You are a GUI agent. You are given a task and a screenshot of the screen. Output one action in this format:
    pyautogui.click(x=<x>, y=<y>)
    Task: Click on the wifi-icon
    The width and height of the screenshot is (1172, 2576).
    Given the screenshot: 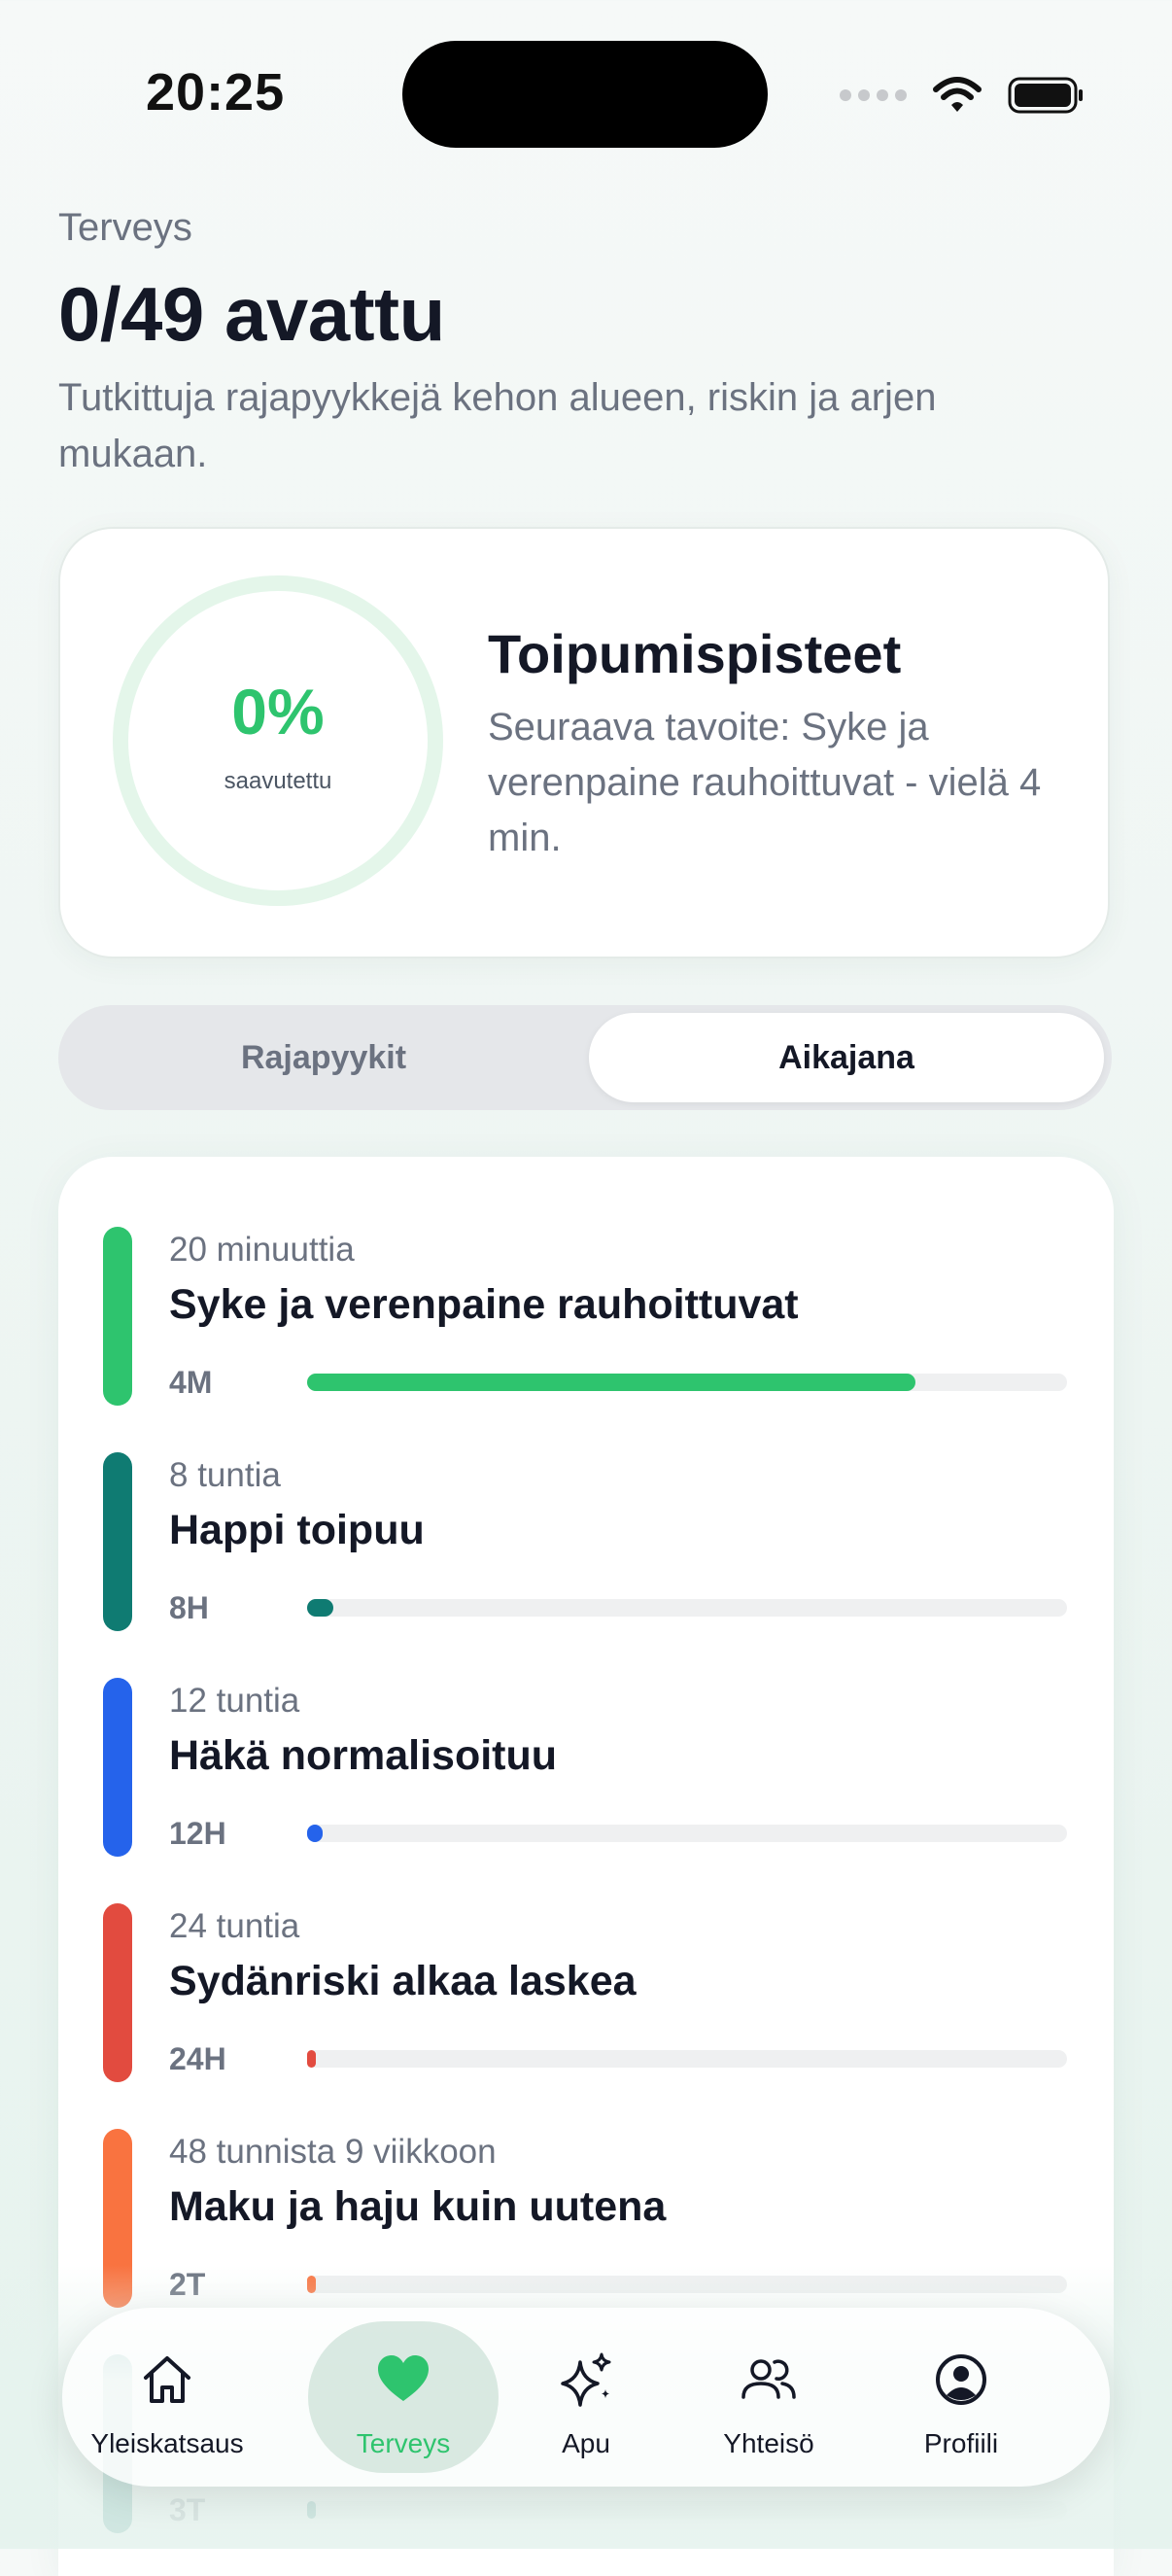 What is the action you would take?
    pyautogui.click(x=958, y=95)
    